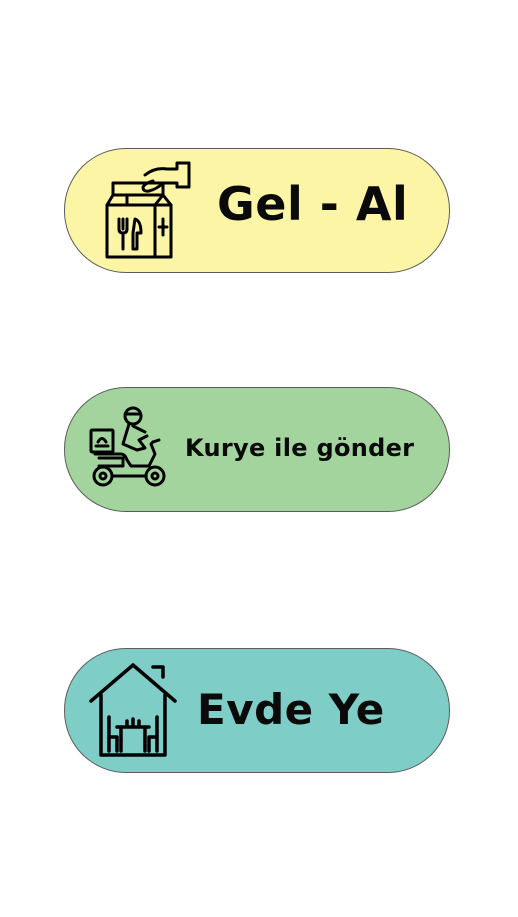 The width and height of the screenshot is (518, 917). I want to click on pickup-option-label: Gel - Al, so click(313, 204).